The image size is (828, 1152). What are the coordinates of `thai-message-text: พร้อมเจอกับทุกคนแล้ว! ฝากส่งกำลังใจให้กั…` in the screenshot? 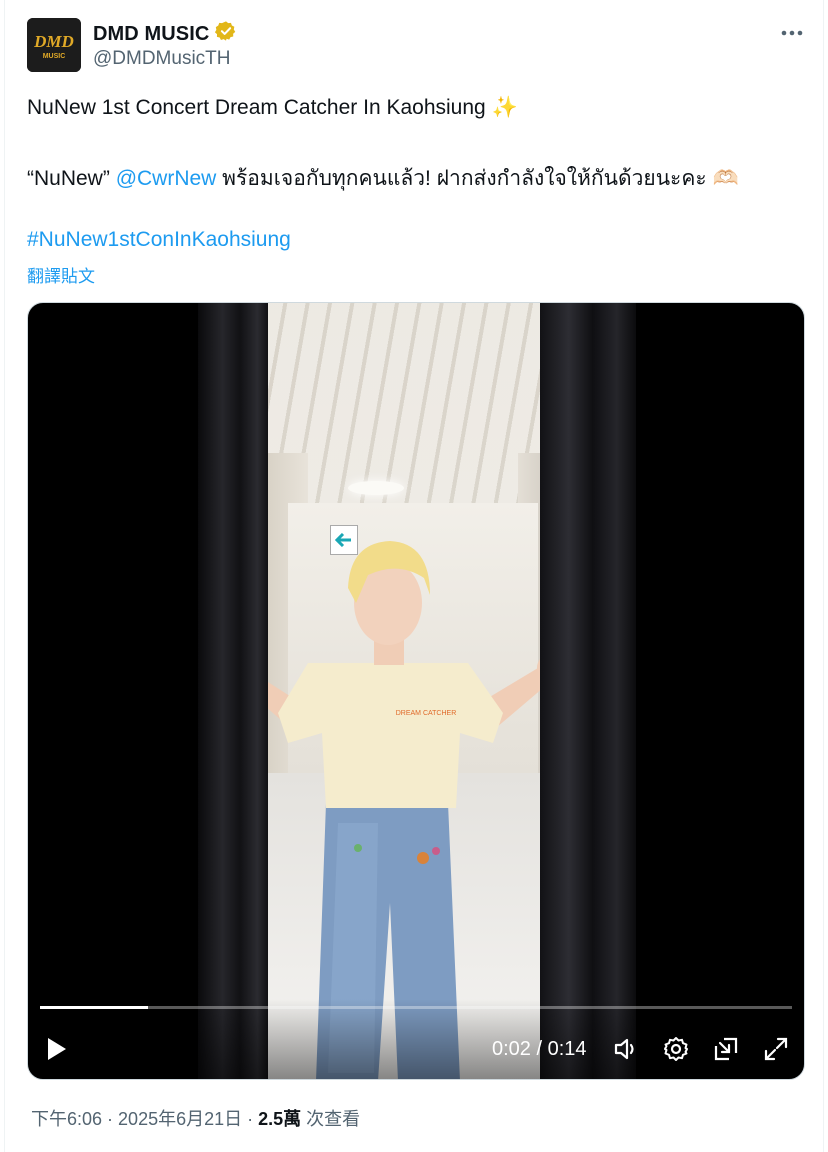 It's located at (464, 178).